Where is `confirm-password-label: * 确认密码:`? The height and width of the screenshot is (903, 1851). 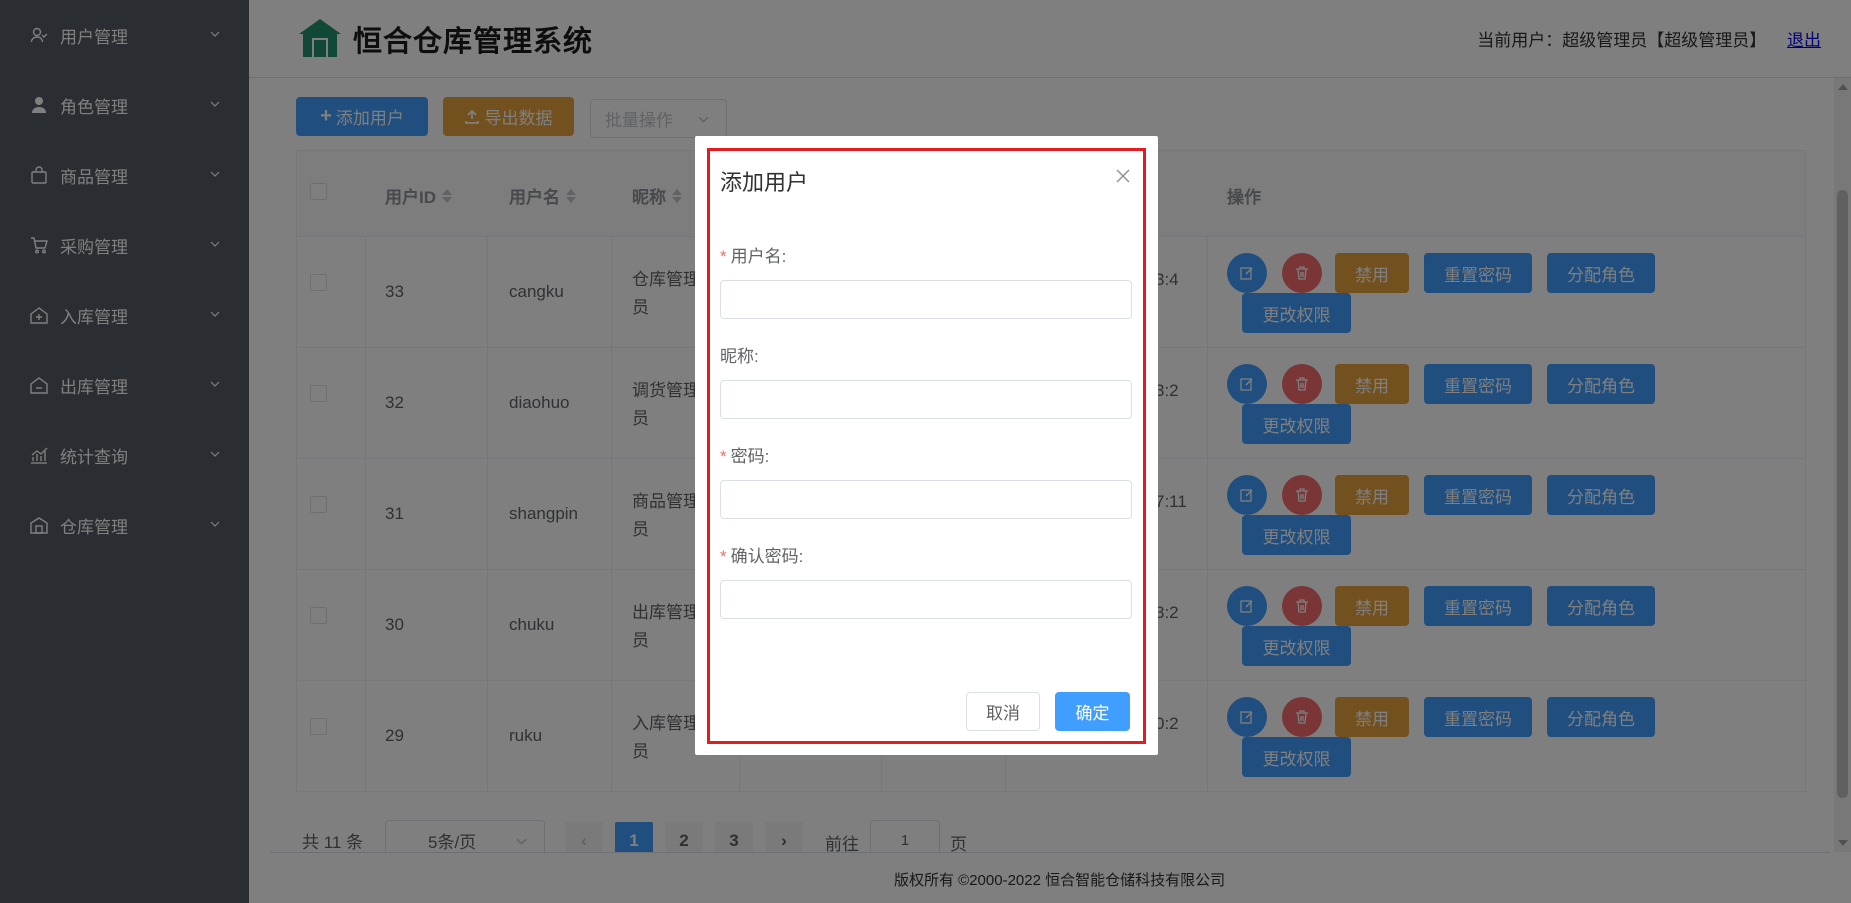 confirm-password-label: * 确认密码: is located at coordinates (762, 556).